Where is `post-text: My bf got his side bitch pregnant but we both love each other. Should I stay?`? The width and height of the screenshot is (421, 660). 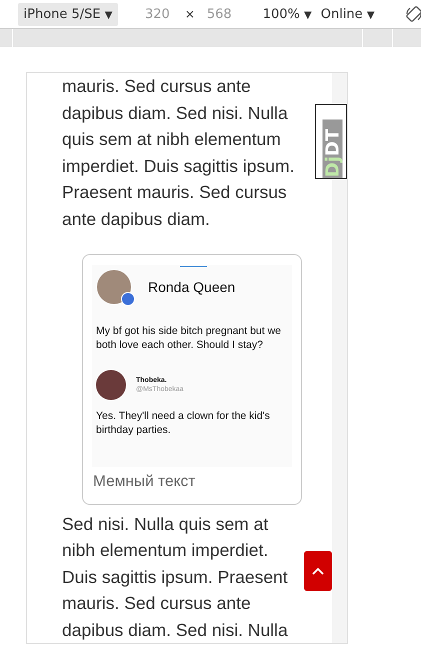 post-text: My bf got his side bitch pregnant but we both love each other. Should I stay? is located at coordinates (189, 338).